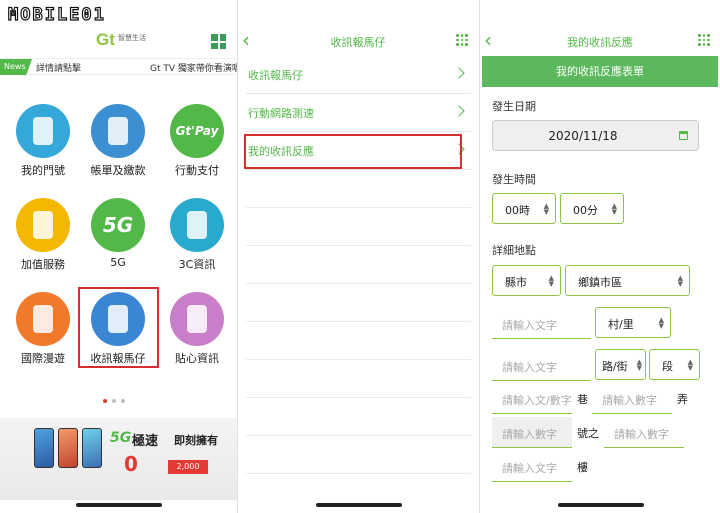 The image size is (720, 513). What do you see at coordinates (633, 322) in the screenshot?
I see `village-select: 村/里 ▲ ▼` at bounding box center [633, 322].